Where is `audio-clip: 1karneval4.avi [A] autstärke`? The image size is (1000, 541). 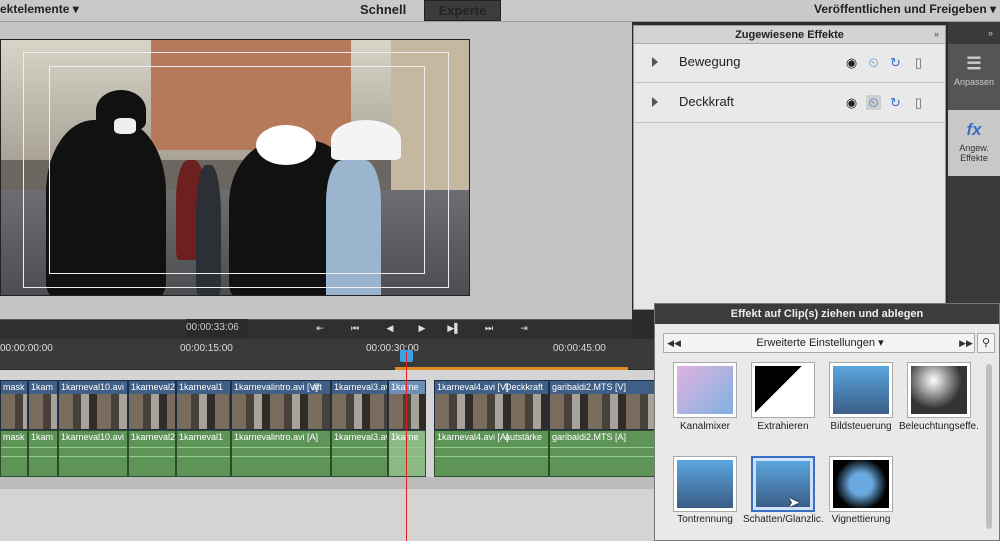 audio-clip: 1karneval4.avi [A] autstärke is located at coordinates (491, 453).